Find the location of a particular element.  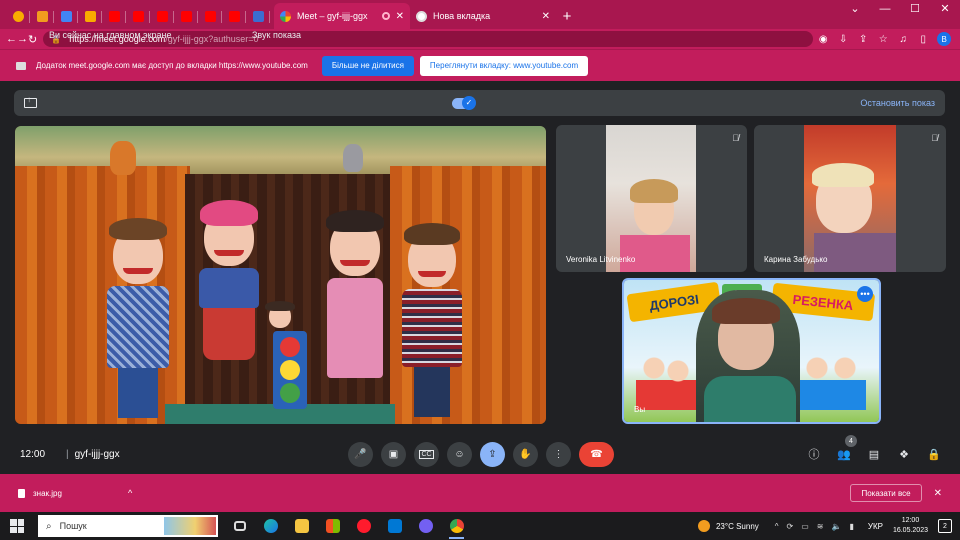

battery-icon: ▮ is located at coordinates (851, 526).